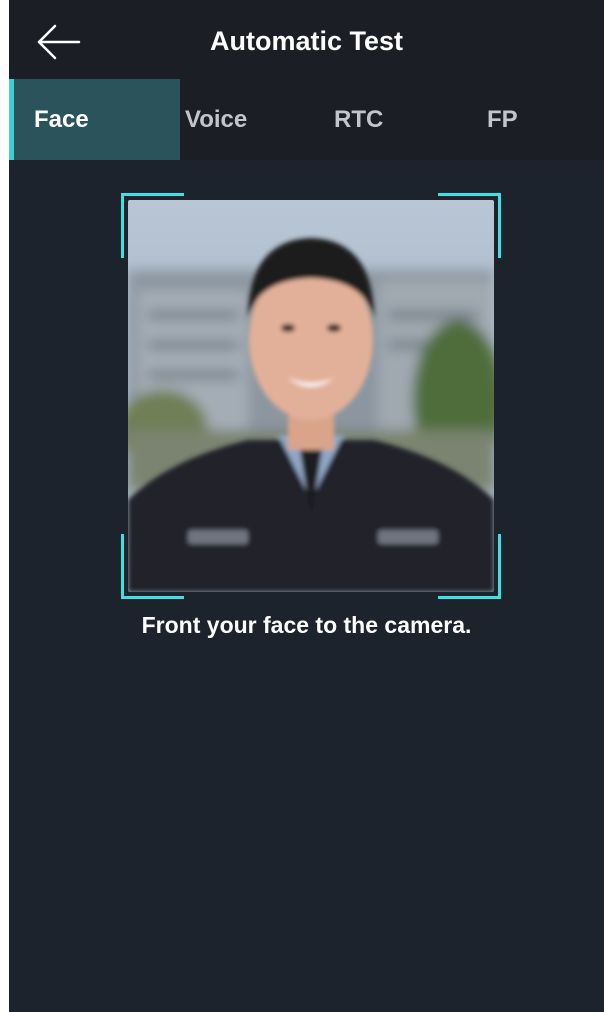  I want to click on header-bar: Automatic Test, so click(306, 39).